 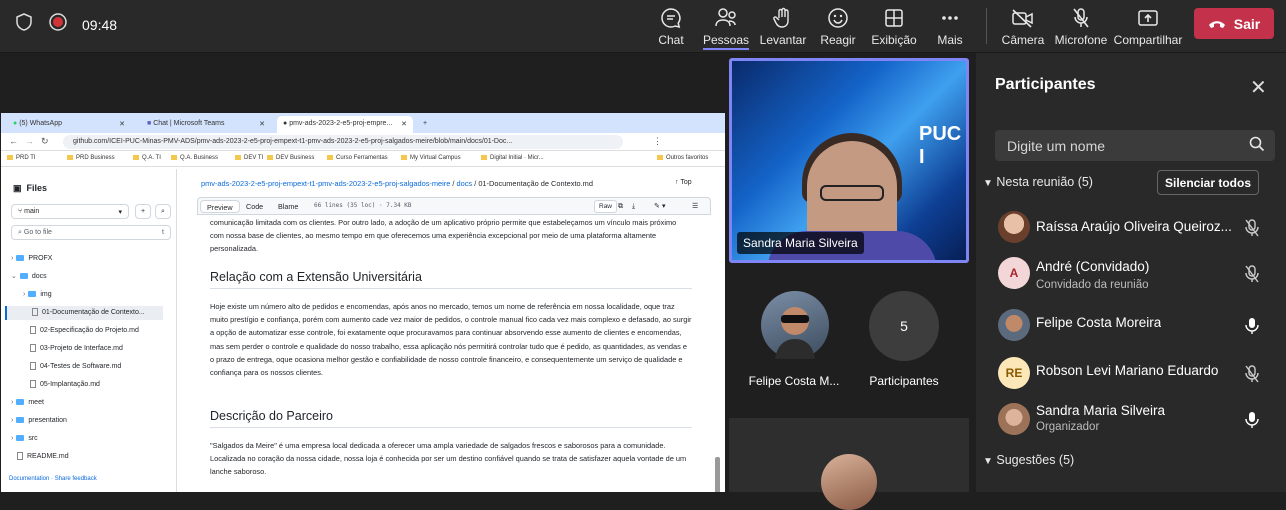 I want to click on search-icon: ⌕, so click(x=163, y=211).